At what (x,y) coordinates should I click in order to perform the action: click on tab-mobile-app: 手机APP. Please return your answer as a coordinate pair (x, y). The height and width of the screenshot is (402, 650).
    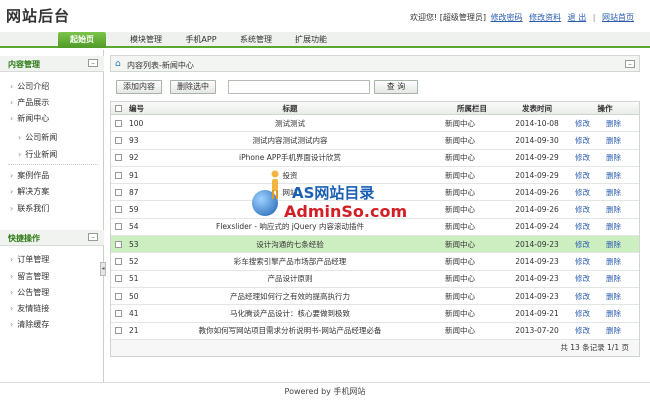
    Looking at the image, I should click on (201, 40).